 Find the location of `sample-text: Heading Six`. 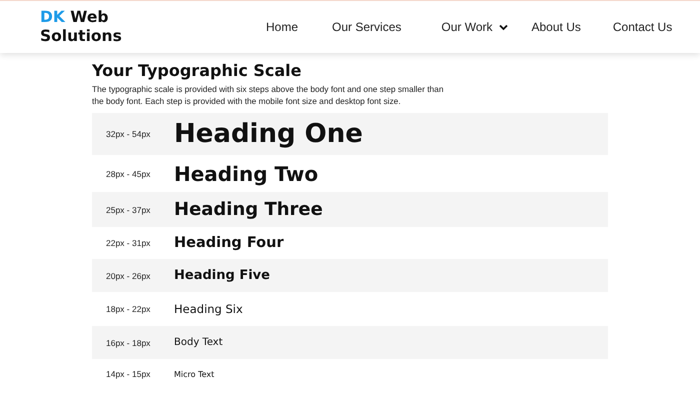

sample-text: Heading Six is located at coordinates (208, 309).